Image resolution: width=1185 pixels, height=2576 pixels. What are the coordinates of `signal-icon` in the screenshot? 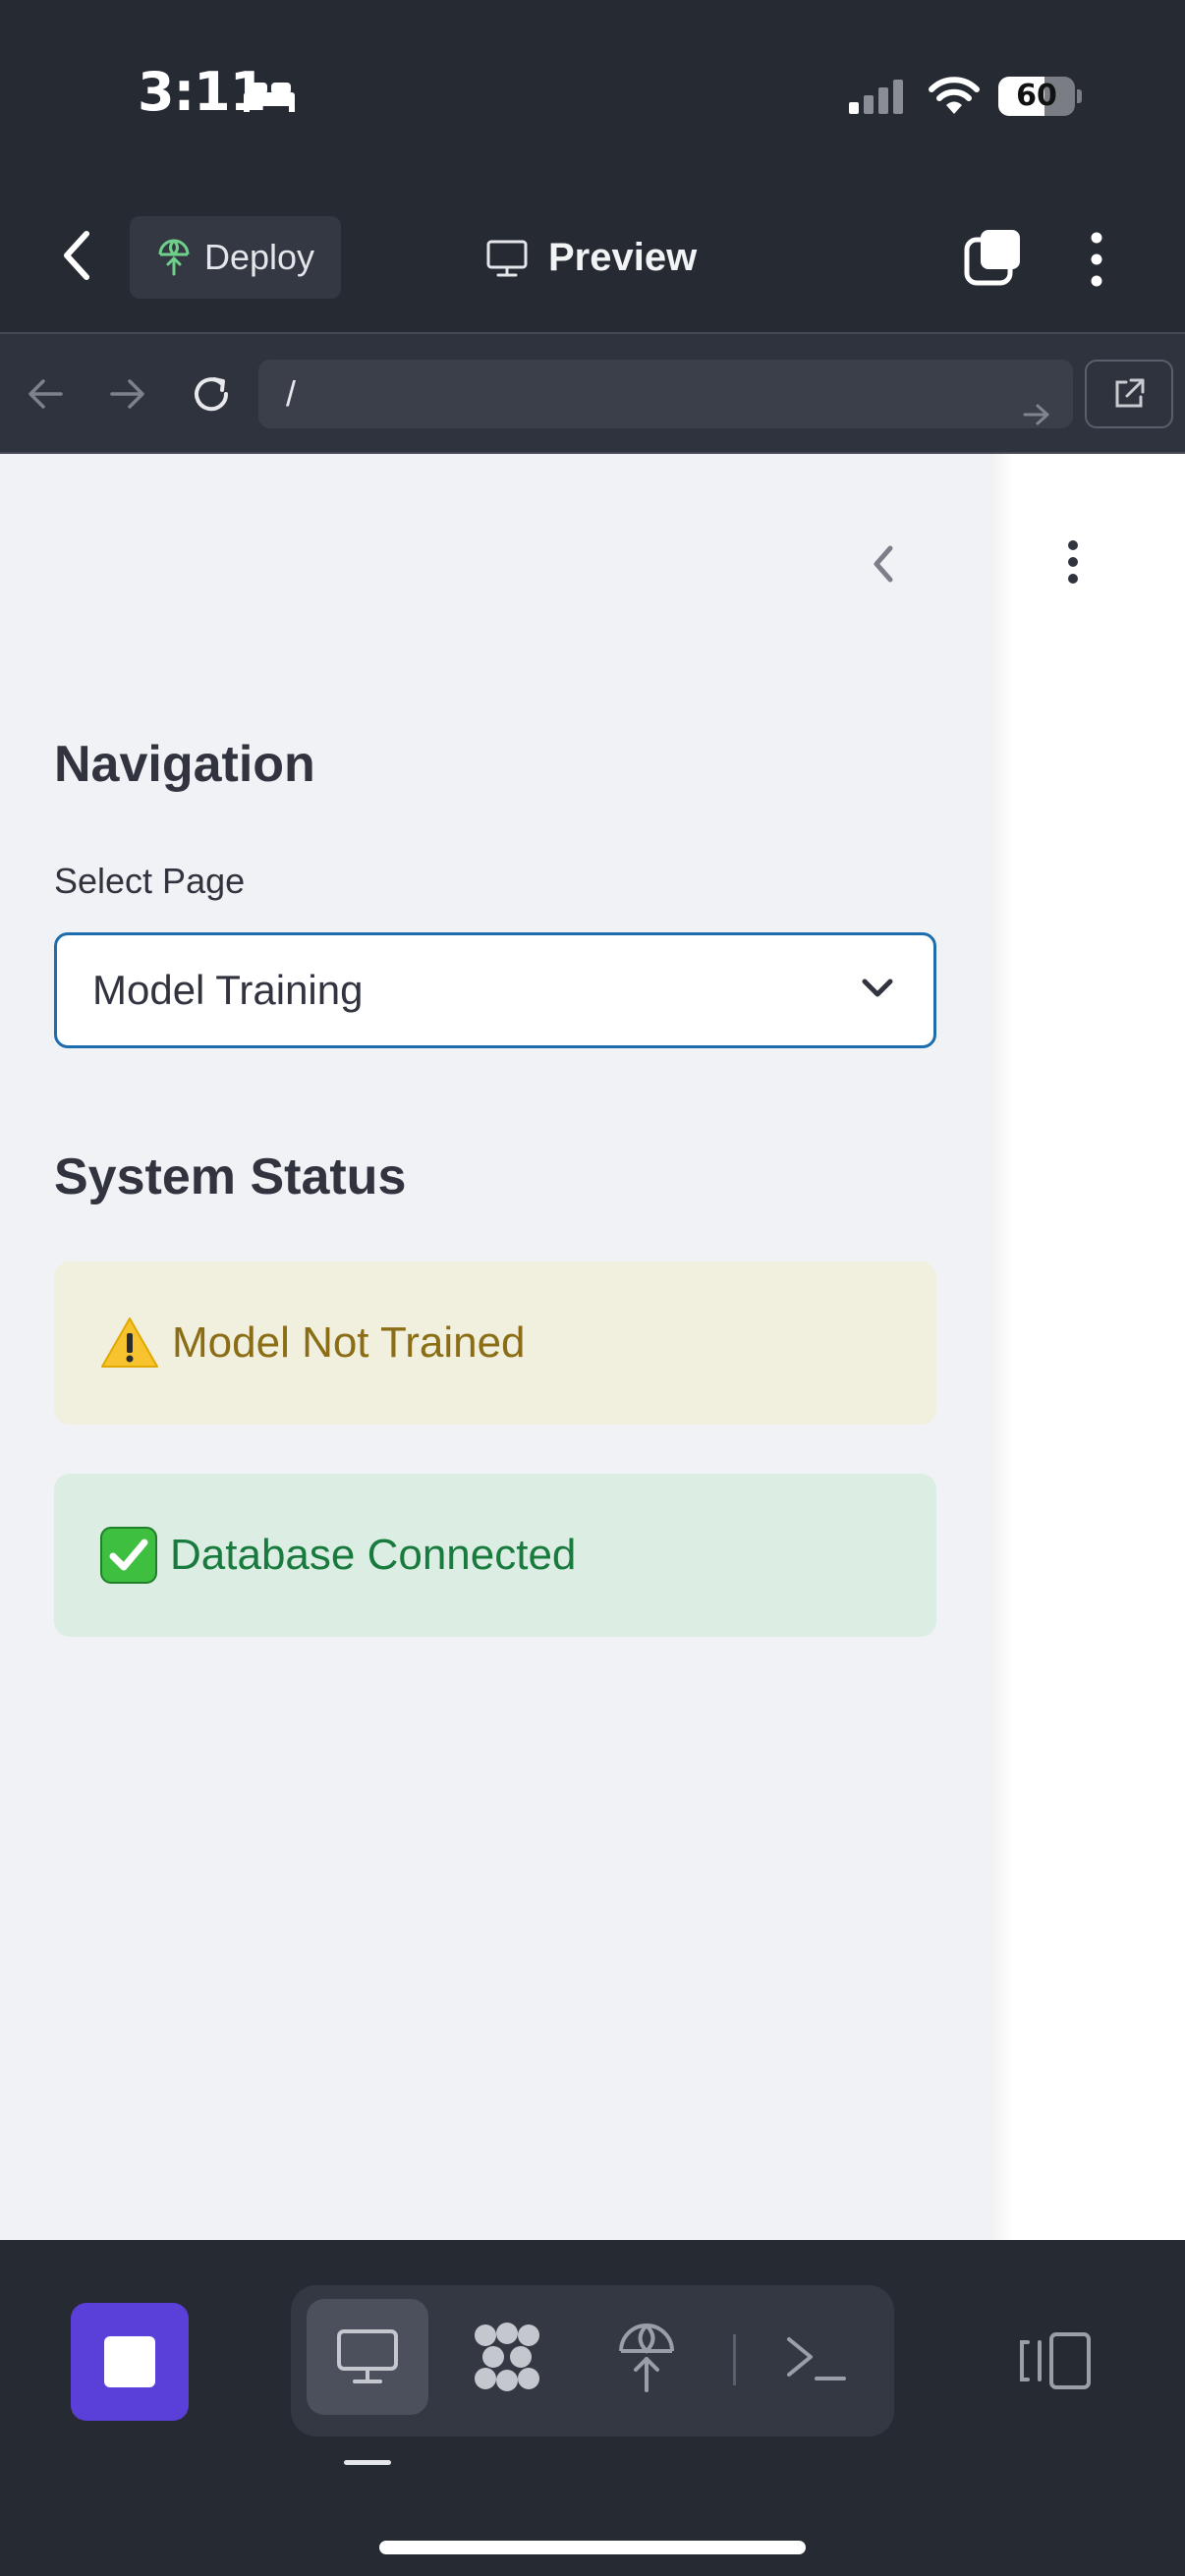 It's located at (877, 100).